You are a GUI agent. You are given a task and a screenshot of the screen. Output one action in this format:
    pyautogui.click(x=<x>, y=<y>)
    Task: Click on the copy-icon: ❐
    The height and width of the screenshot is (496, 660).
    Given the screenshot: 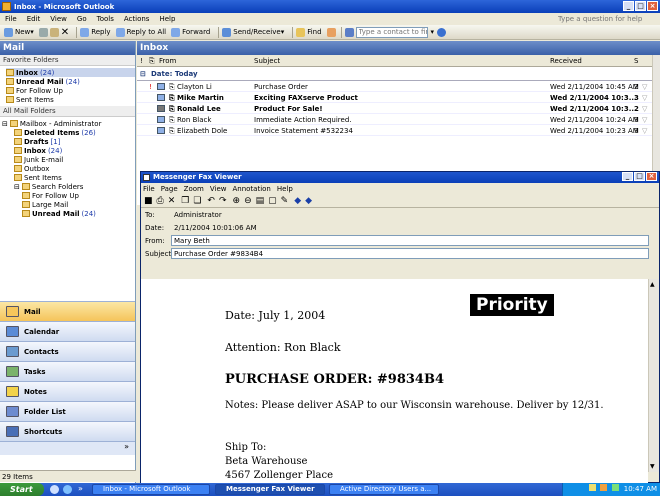 What is the action you would take?
    pyautogui.click(x=185, y=201)
    